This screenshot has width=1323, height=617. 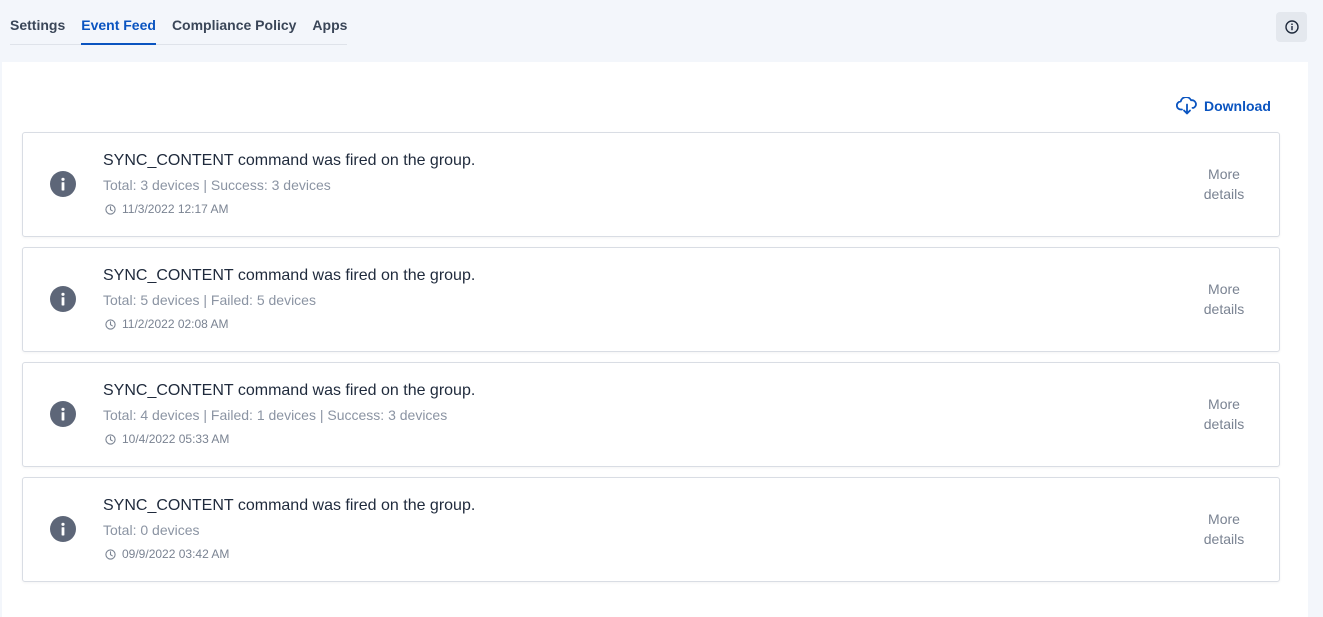 I want to click on event-timestamp: 11/2/2022 02:08 AM, so click(x=175, y=324).